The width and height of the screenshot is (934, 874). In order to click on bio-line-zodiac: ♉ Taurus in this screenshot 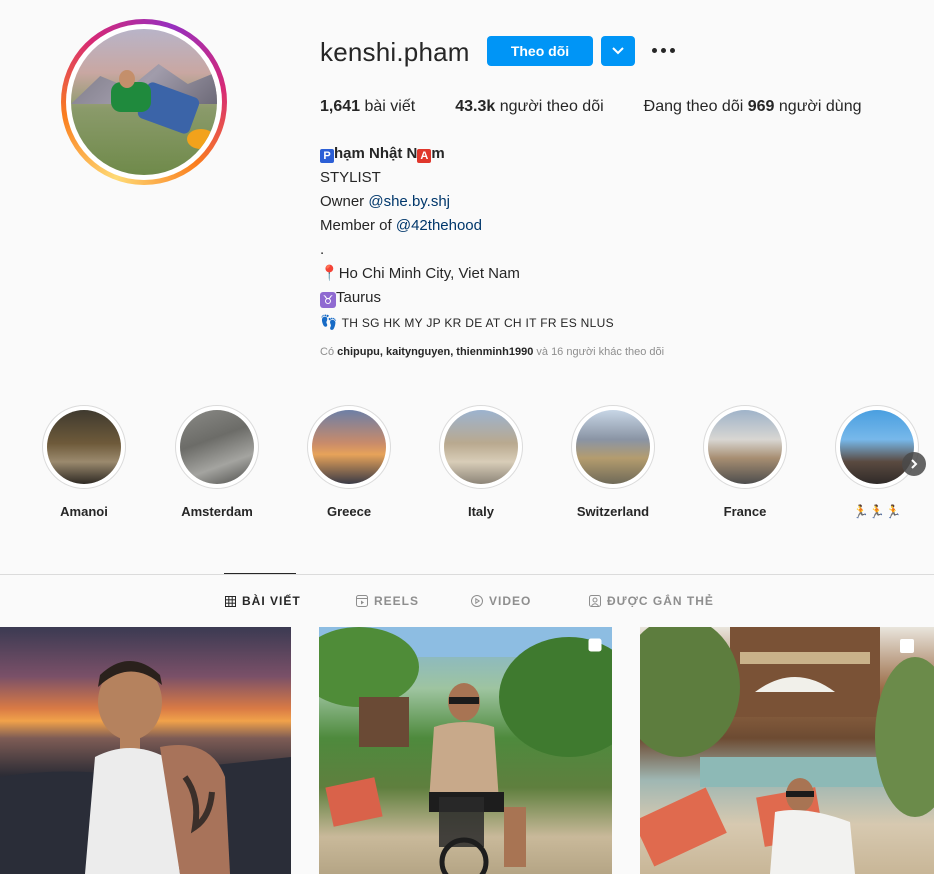, I will do `click(467, 298)`.